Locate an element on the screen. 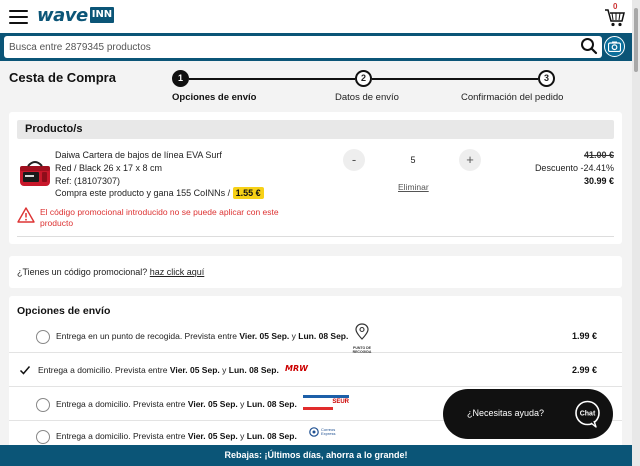 The image size is (640, 466). promo-code-link: haz click aquí is located at coordinates (177, 272).